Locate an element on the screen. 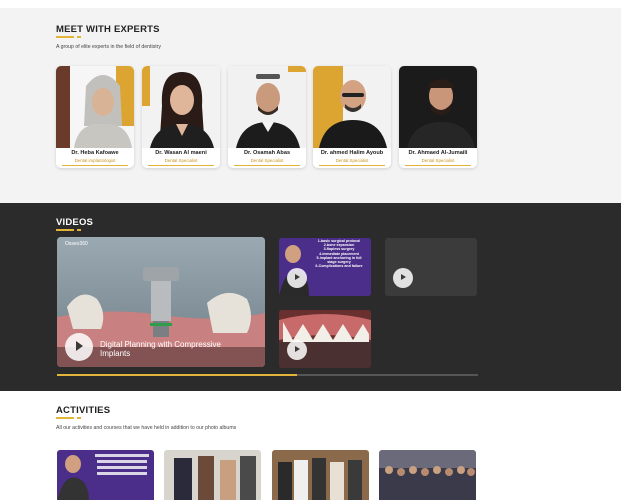  expert-card-2: Dr. Wasan Al maeni Dental Specialist is located at coordinates (181, 117).